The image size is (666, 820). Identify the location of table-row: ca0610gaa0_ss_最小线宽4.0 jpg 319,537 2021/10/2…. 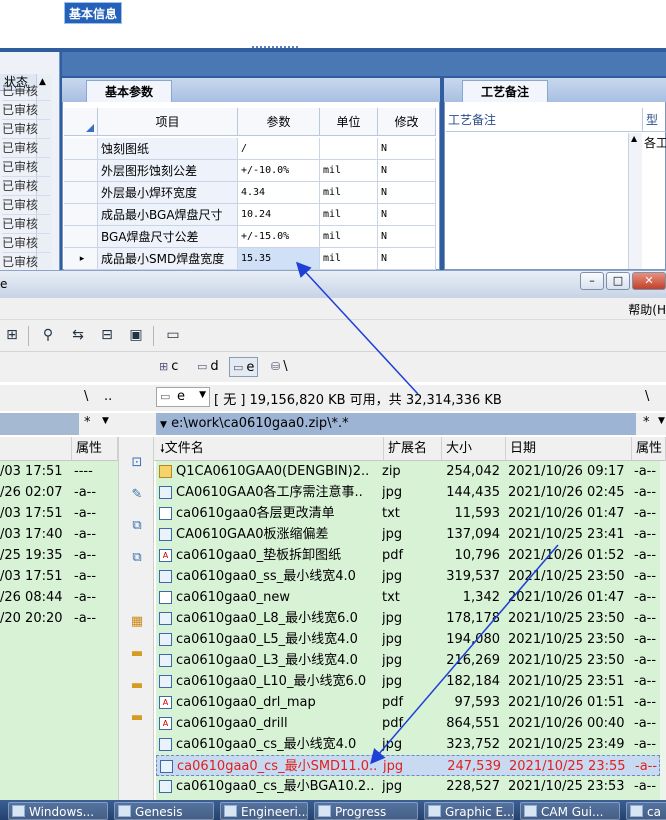
(408, 576).